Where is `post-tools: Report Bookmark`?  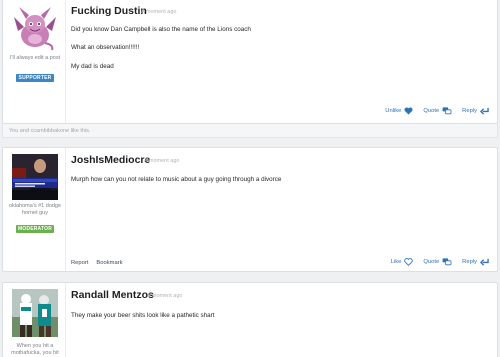 post-tools: Report Bookmark is located at coordinates (97, 263).